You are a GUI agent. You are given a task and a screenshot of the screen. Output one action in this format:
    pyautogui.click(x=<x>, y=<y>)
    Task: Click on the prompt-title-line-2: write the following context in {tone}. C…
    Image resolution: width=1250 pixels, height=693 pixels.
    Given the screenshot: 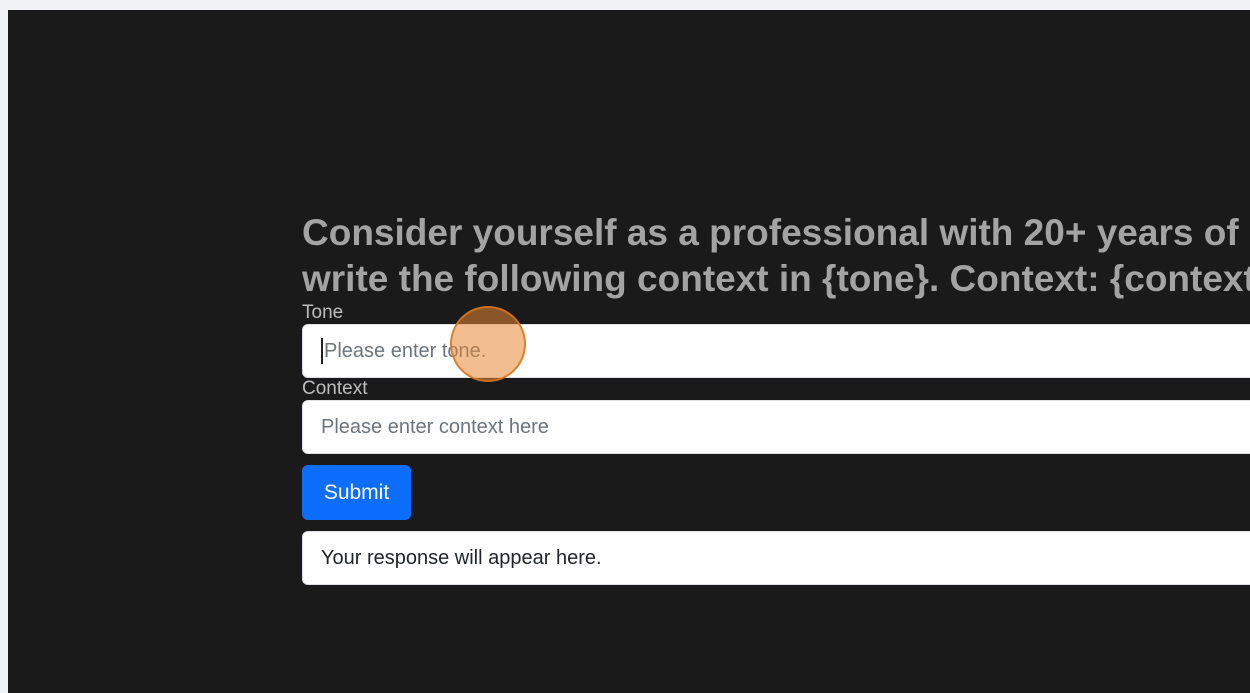 What is the action you would take?
    pyautogui.click(x=776, y=278)
    